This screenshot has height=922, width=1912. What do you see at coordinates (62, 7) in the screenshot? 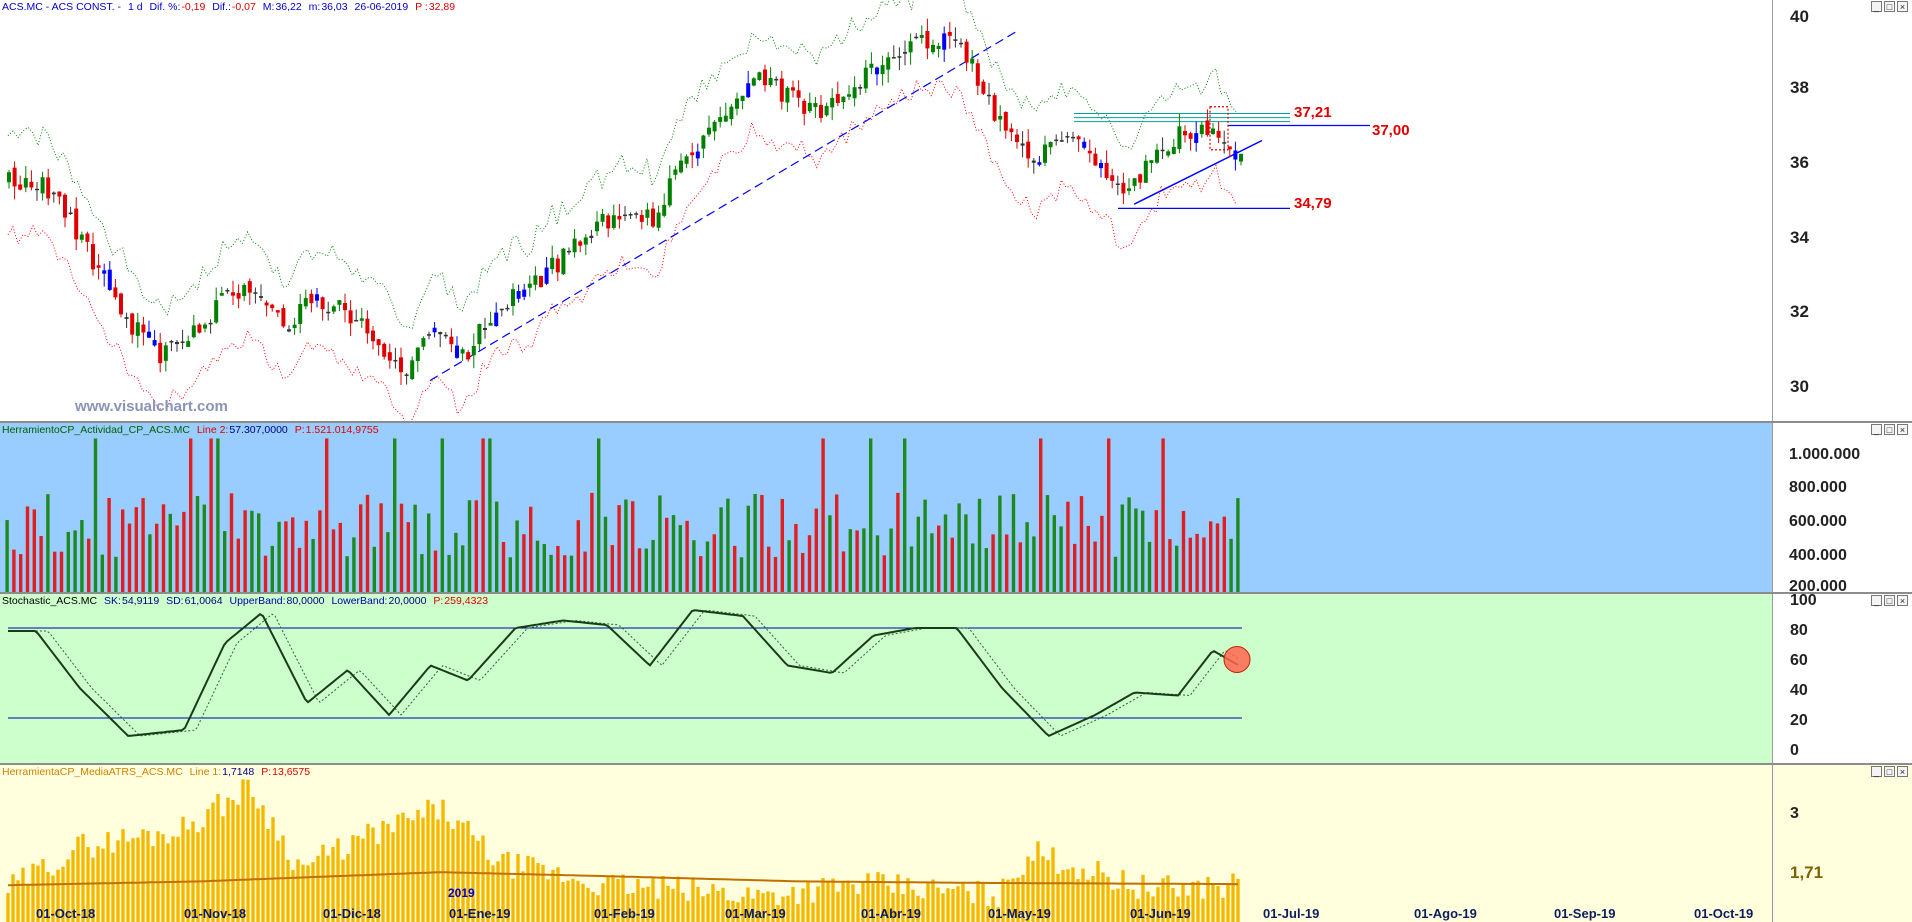
I see `symbol-title: ACS.MC - ACS CONST. -` at bounding box center [62, 7].